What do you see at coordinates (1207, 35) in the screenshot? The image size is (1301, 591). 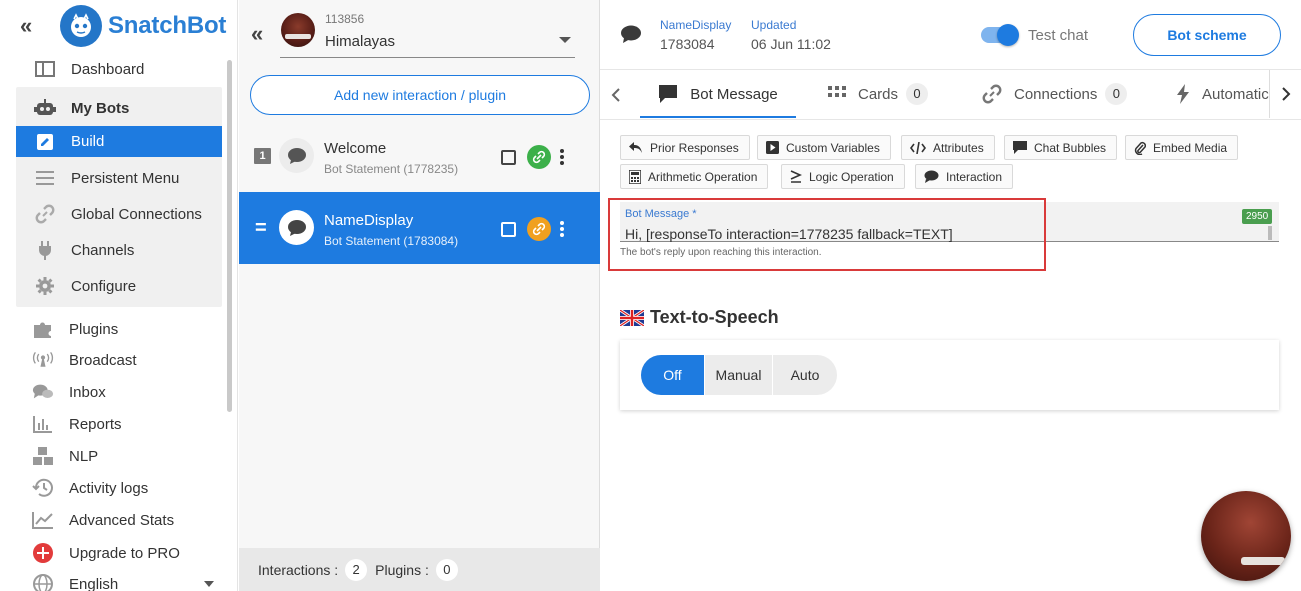 I see `bot-scheme-button: Bot scheme` at bounding box center [1207, 35].